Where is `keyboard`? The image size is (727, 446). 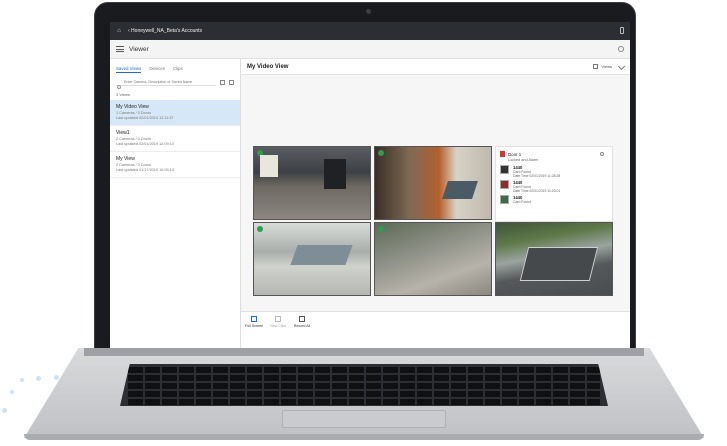 keyboard is located at coordinates (364, 385).